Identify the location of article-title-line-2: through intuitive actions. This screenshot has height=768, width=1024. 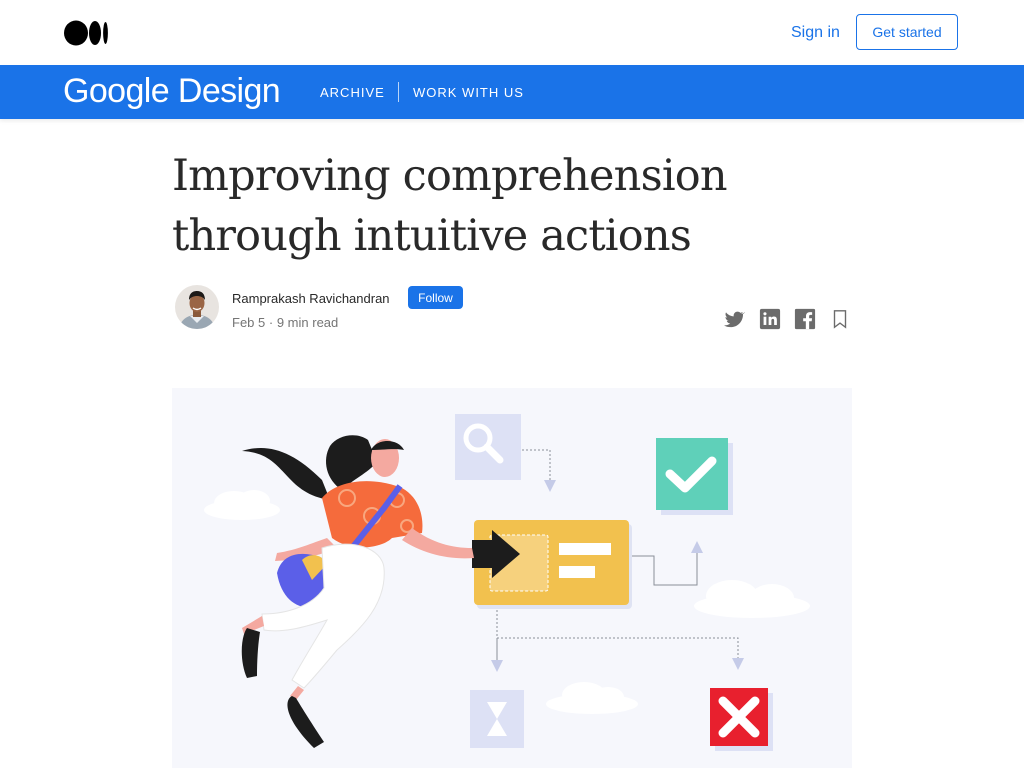
(432, 236).